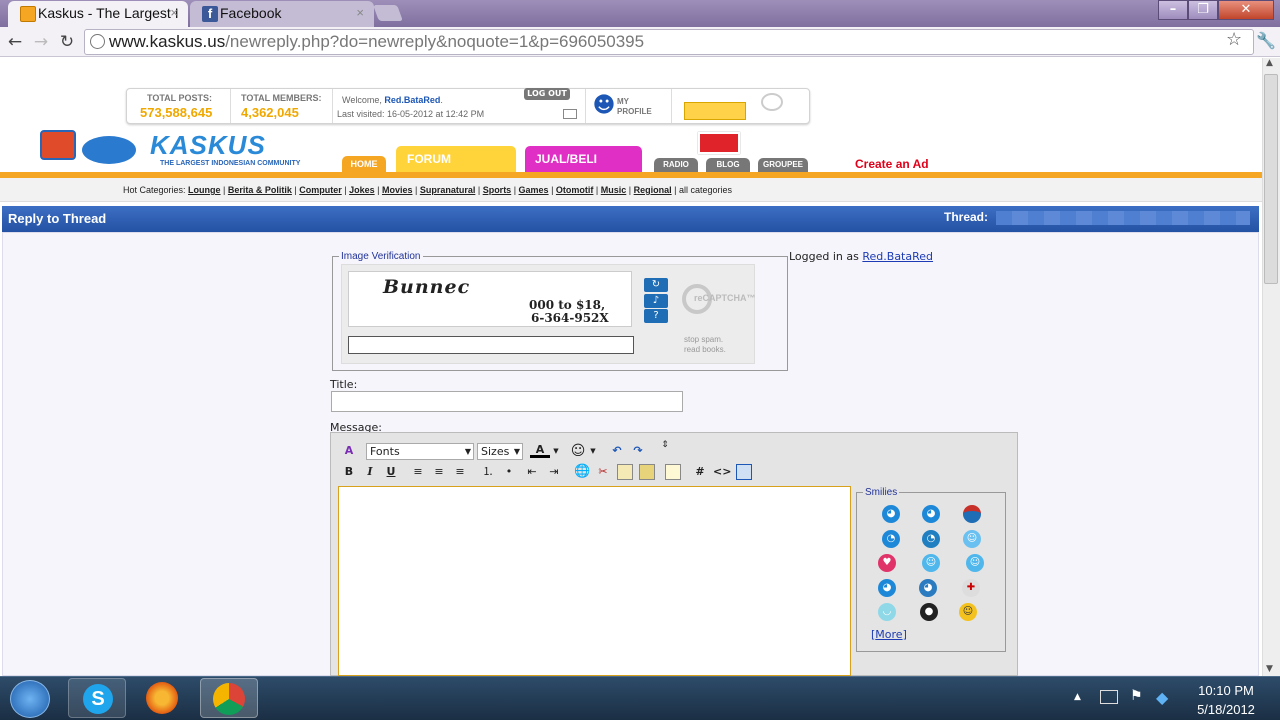 The width and height of the screenshot is (1280, 720). What do you see at coordinates (439, 472) in the screenshot?
I see `align-center-icon: ≡` at bounding box center [439, 472].